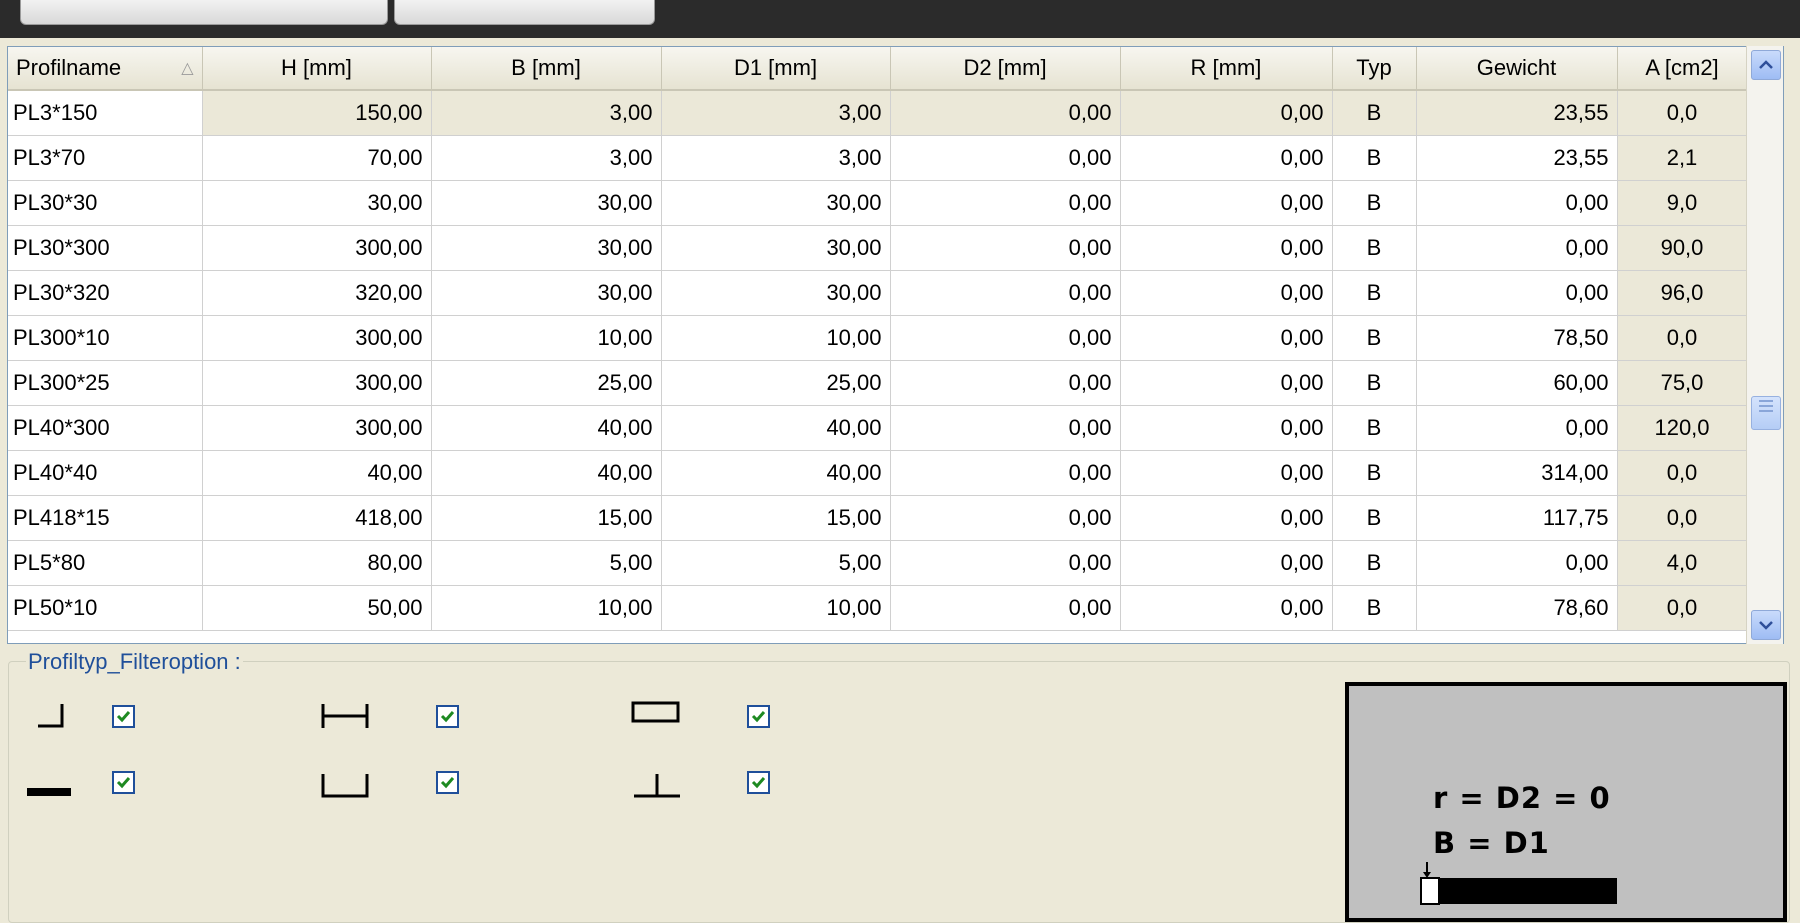  Describe the element at coordinates (1682, 383) in the screenshot. I see `cell-a: 75,0` at that location.